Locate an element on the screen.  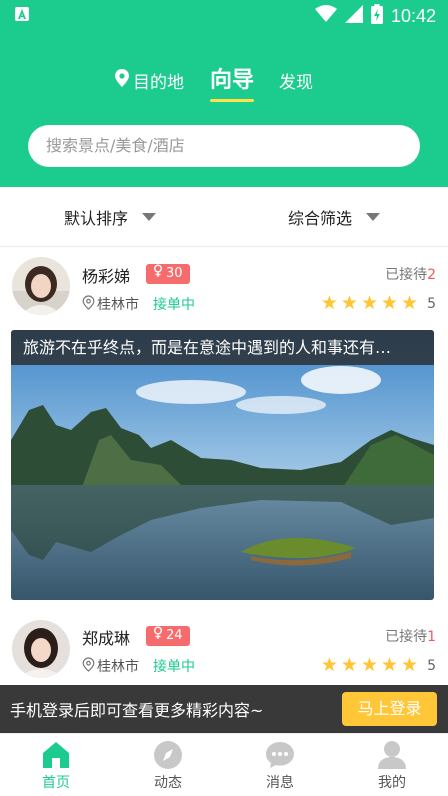
guide-name: 杨彩娣 is located at coordinates (106, 276).